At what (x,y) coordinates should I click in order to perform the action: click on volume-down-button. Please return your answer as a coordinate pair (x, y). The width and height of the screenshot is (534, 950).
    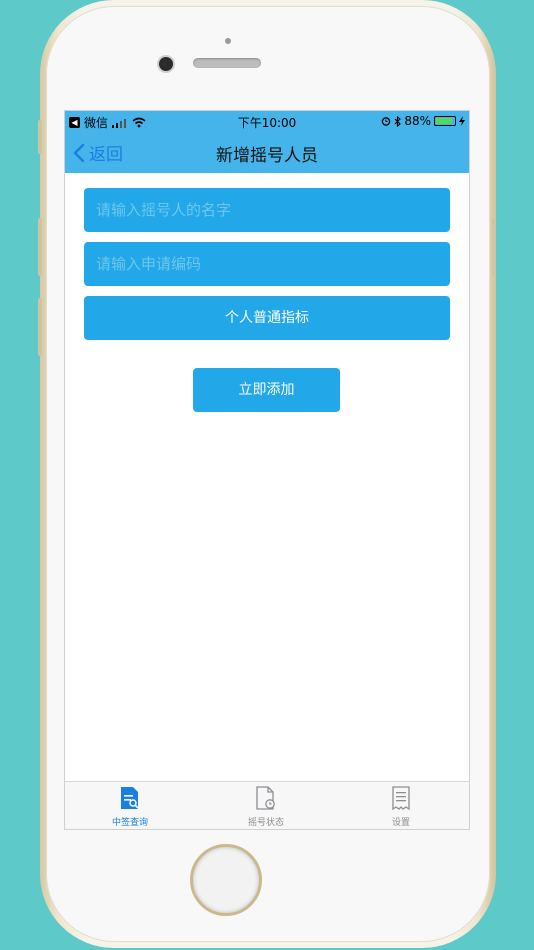
    Looking at the image, I should click on (40, 327).